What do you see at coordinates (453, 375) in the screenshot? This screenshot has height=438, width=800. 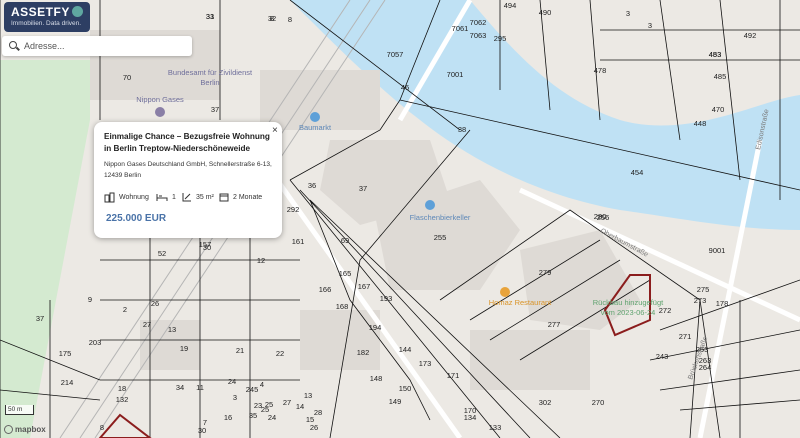 I see `parcel-number: 171` at bounding box center [453, 375].